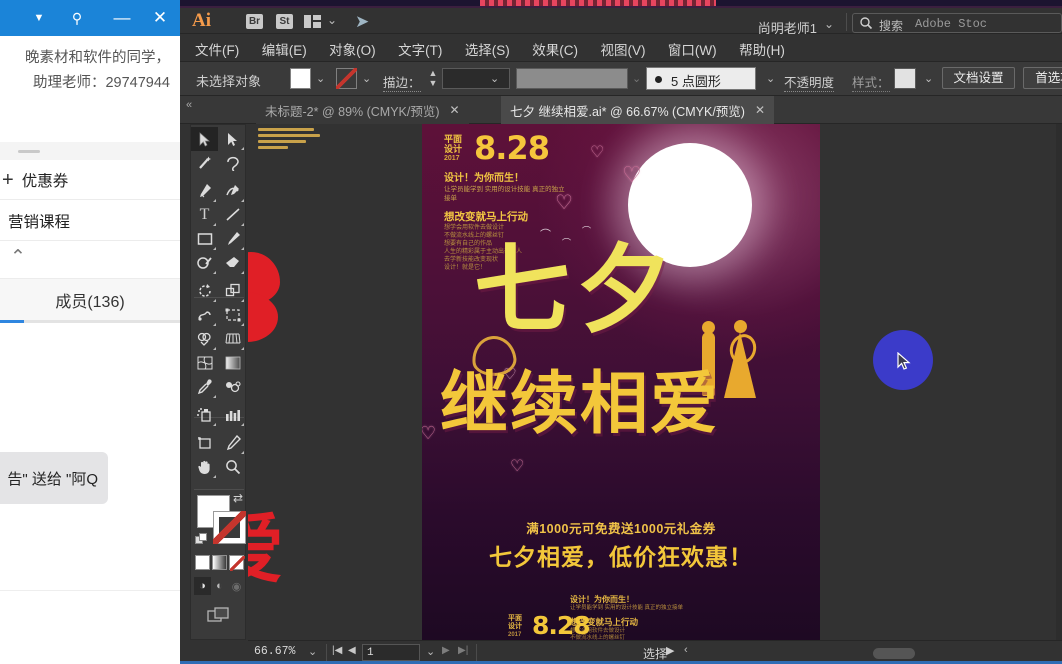 The width and height of the screenshot is (1062, 664). I want to click on rotate-tool, so click(204, 291).